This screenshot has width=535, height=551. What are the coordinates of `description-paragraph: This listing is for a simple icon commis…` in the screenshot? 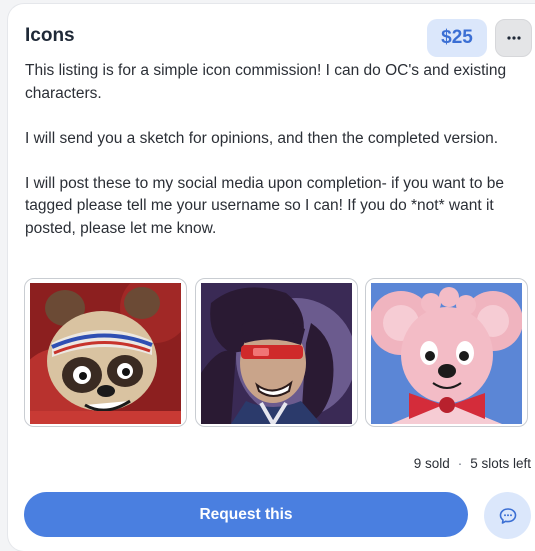 It's located at (266, 82).